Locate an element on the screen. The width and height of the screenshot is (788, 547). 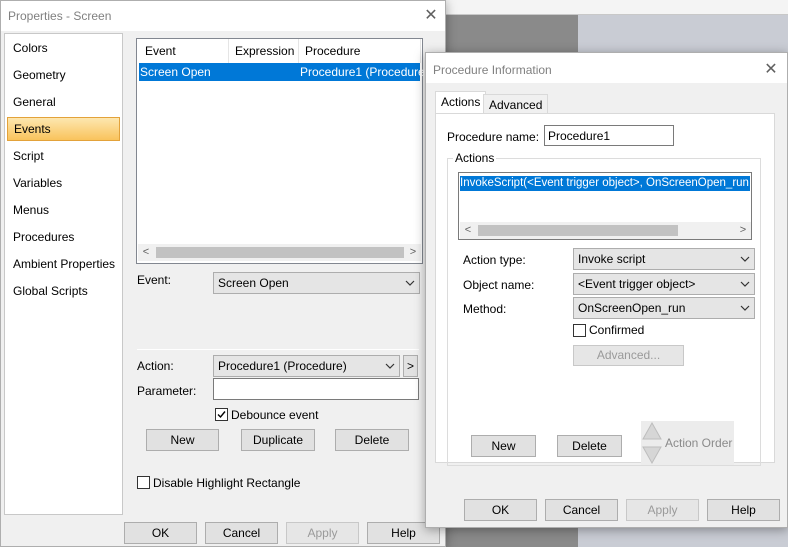
action-order-label: Action Order is located at coordinates (699, 443).